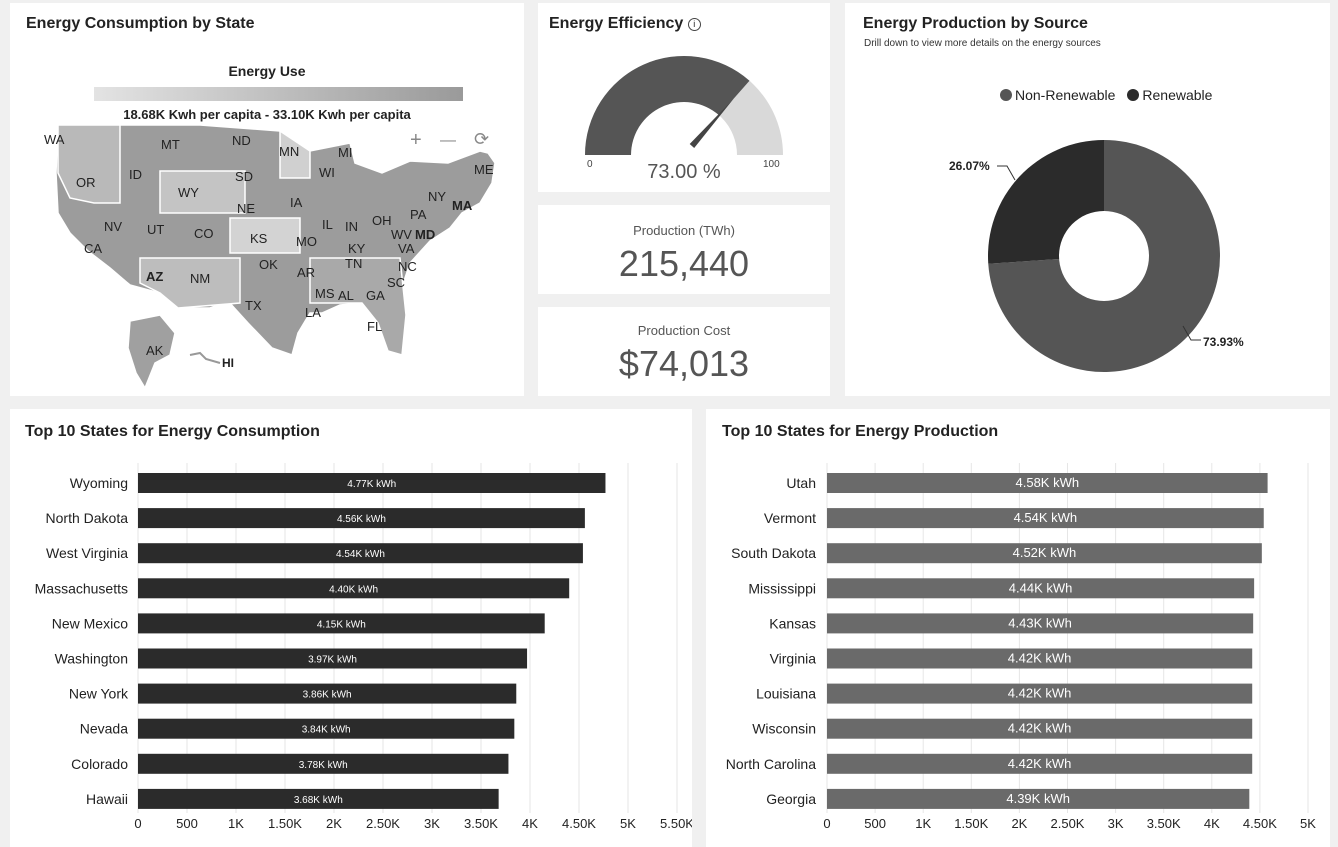 The height and width of the screenshot is (847, 1338). What do you see at coordinates (396, 282) in the screenshot?
I see `state-label: SC` at bounding box center [396, 282].